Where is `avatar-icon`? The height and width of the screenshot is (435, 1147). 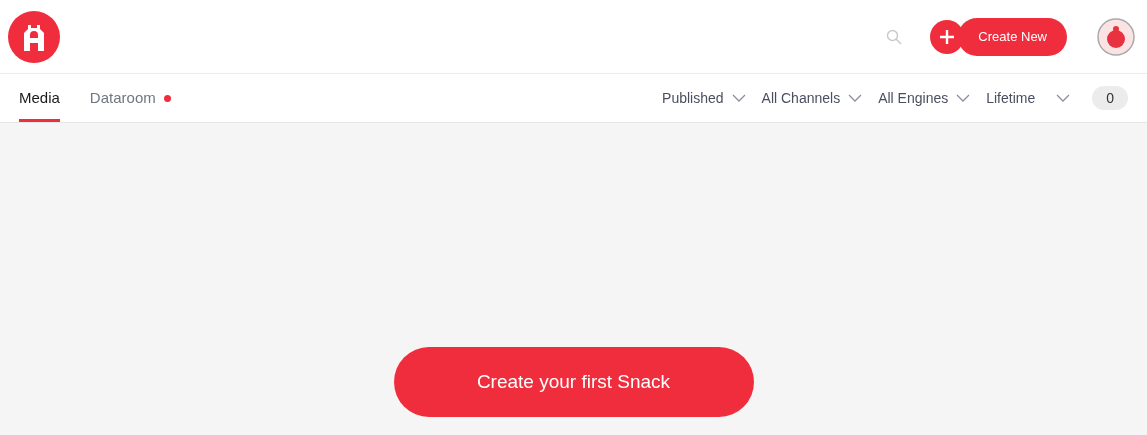
avatar-icon is located at coordinates (1116, 36).